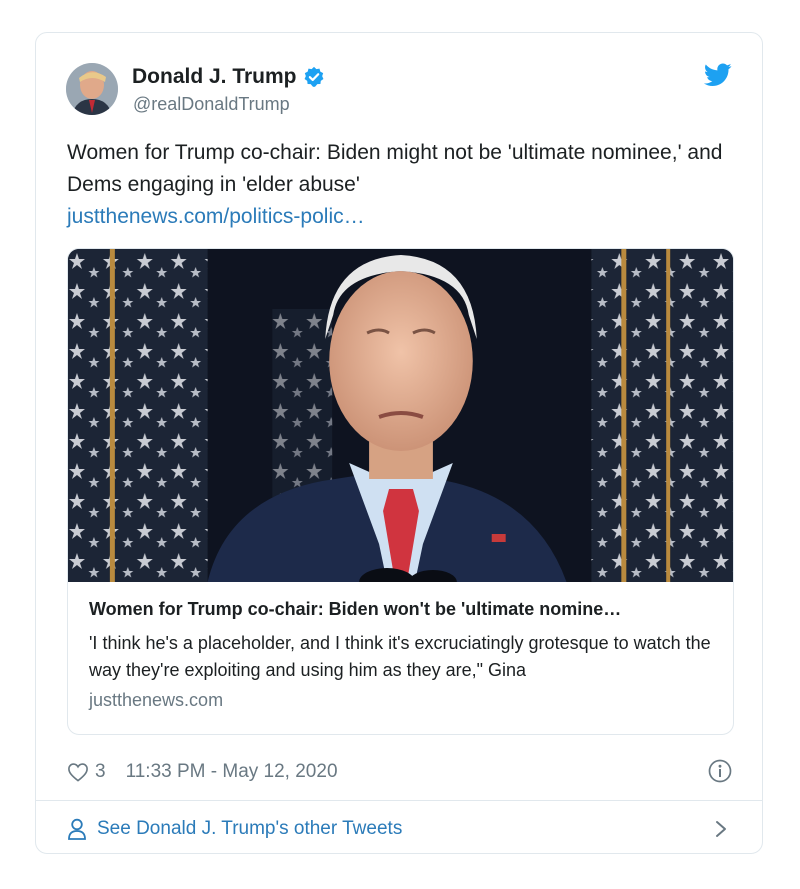  I want to click on card-domain: justthenews.com, so click(156, 700).